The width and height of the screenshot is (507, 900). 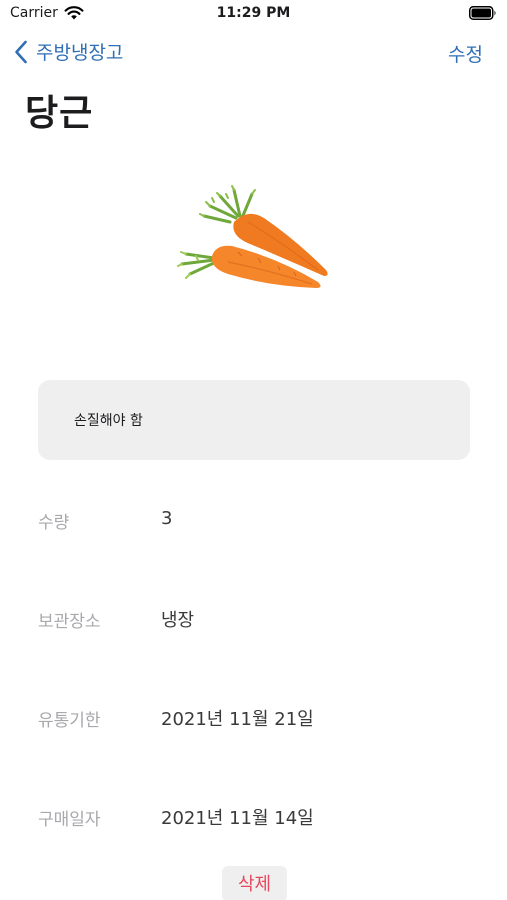 I want to click on expiry-value: 2021년 11월 21일, so click(x=237, y=719).